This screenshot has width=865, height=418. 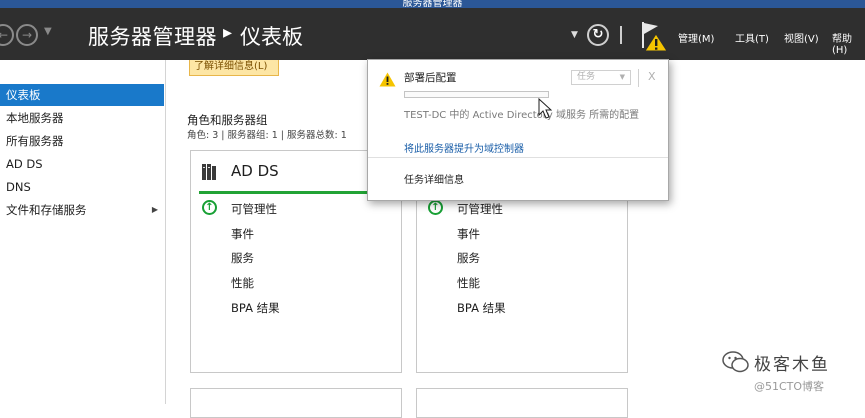 I want to click on sidebar-item-label: 文件和存储服务, so click(x=46, y=210).